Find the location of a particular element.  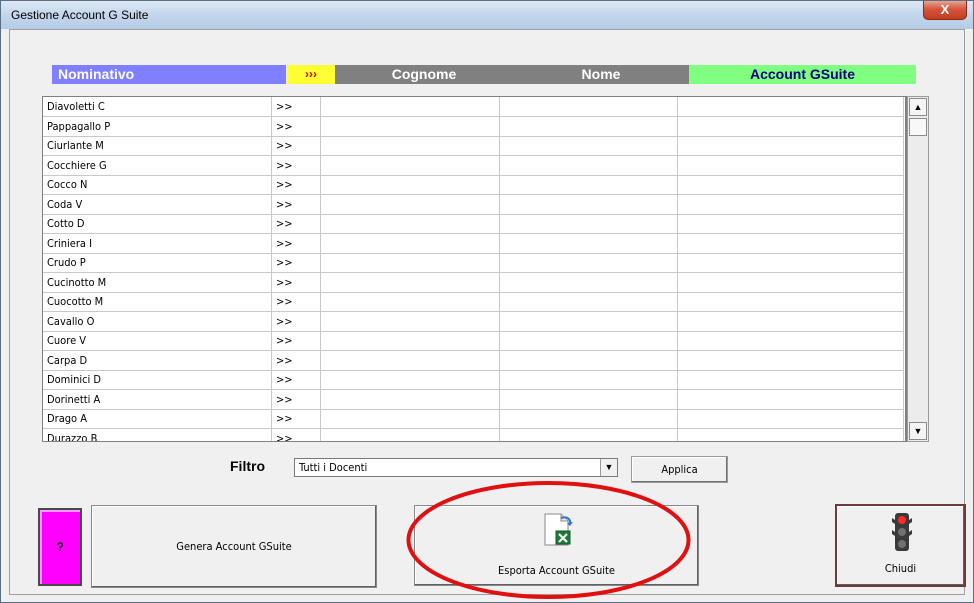

table-row: Dorinetti A >> is located at coordinates (473, 399).